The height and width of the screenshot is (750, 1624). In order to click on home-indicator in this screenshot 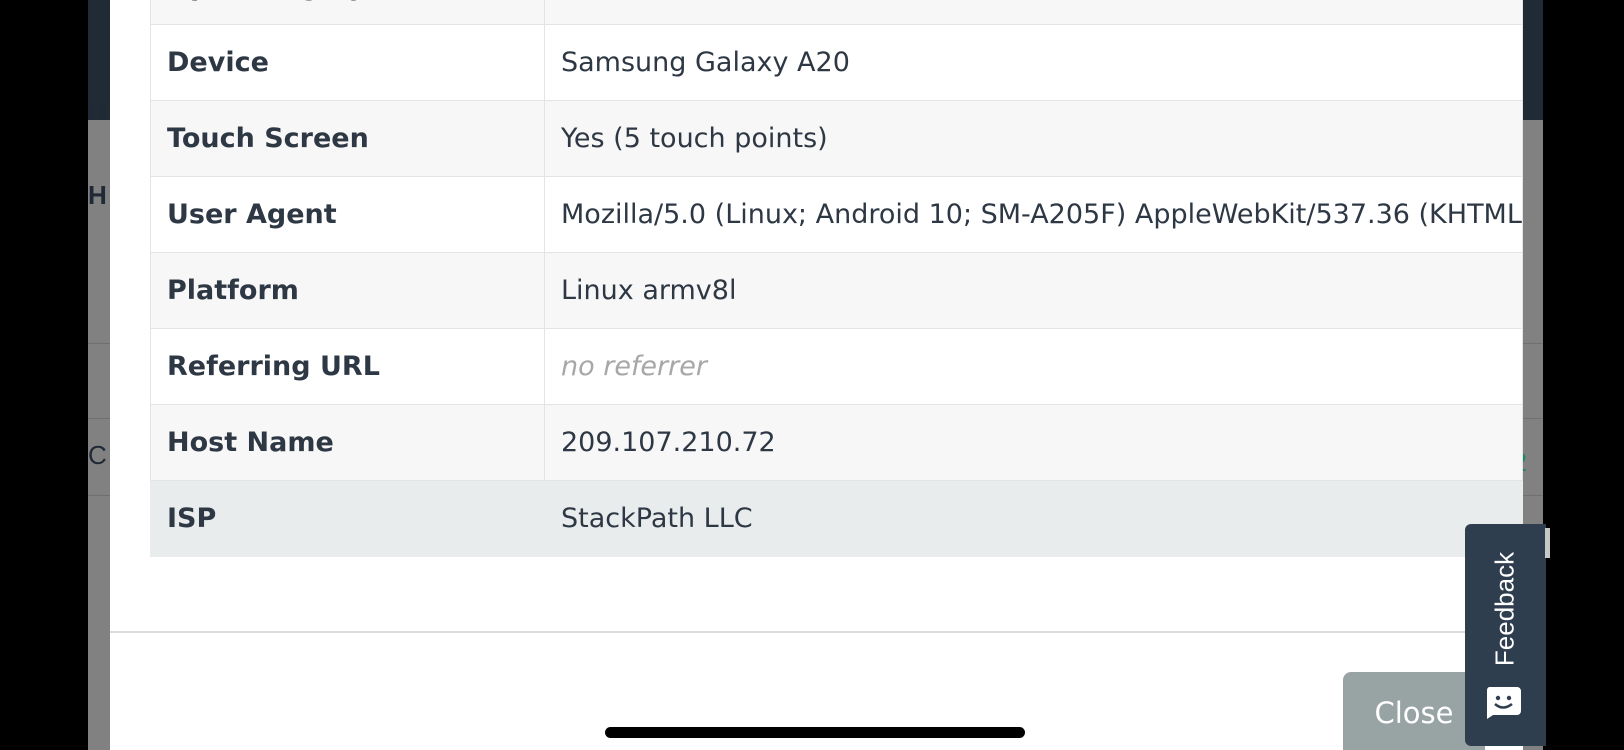, I will do `click(815, 732)`.